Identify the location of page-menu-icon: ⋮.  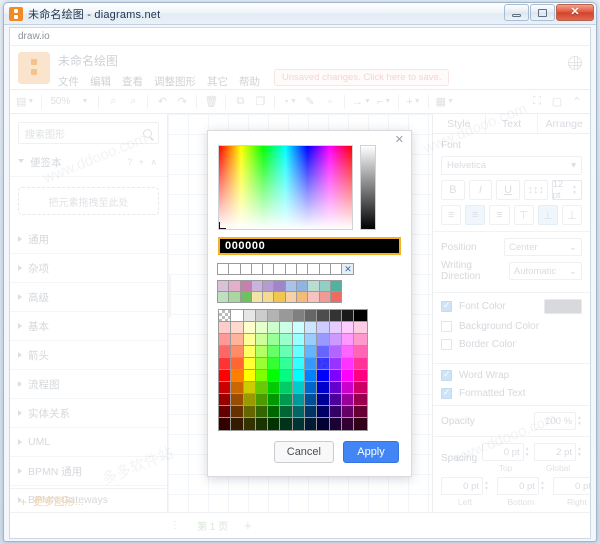
(175, 525).